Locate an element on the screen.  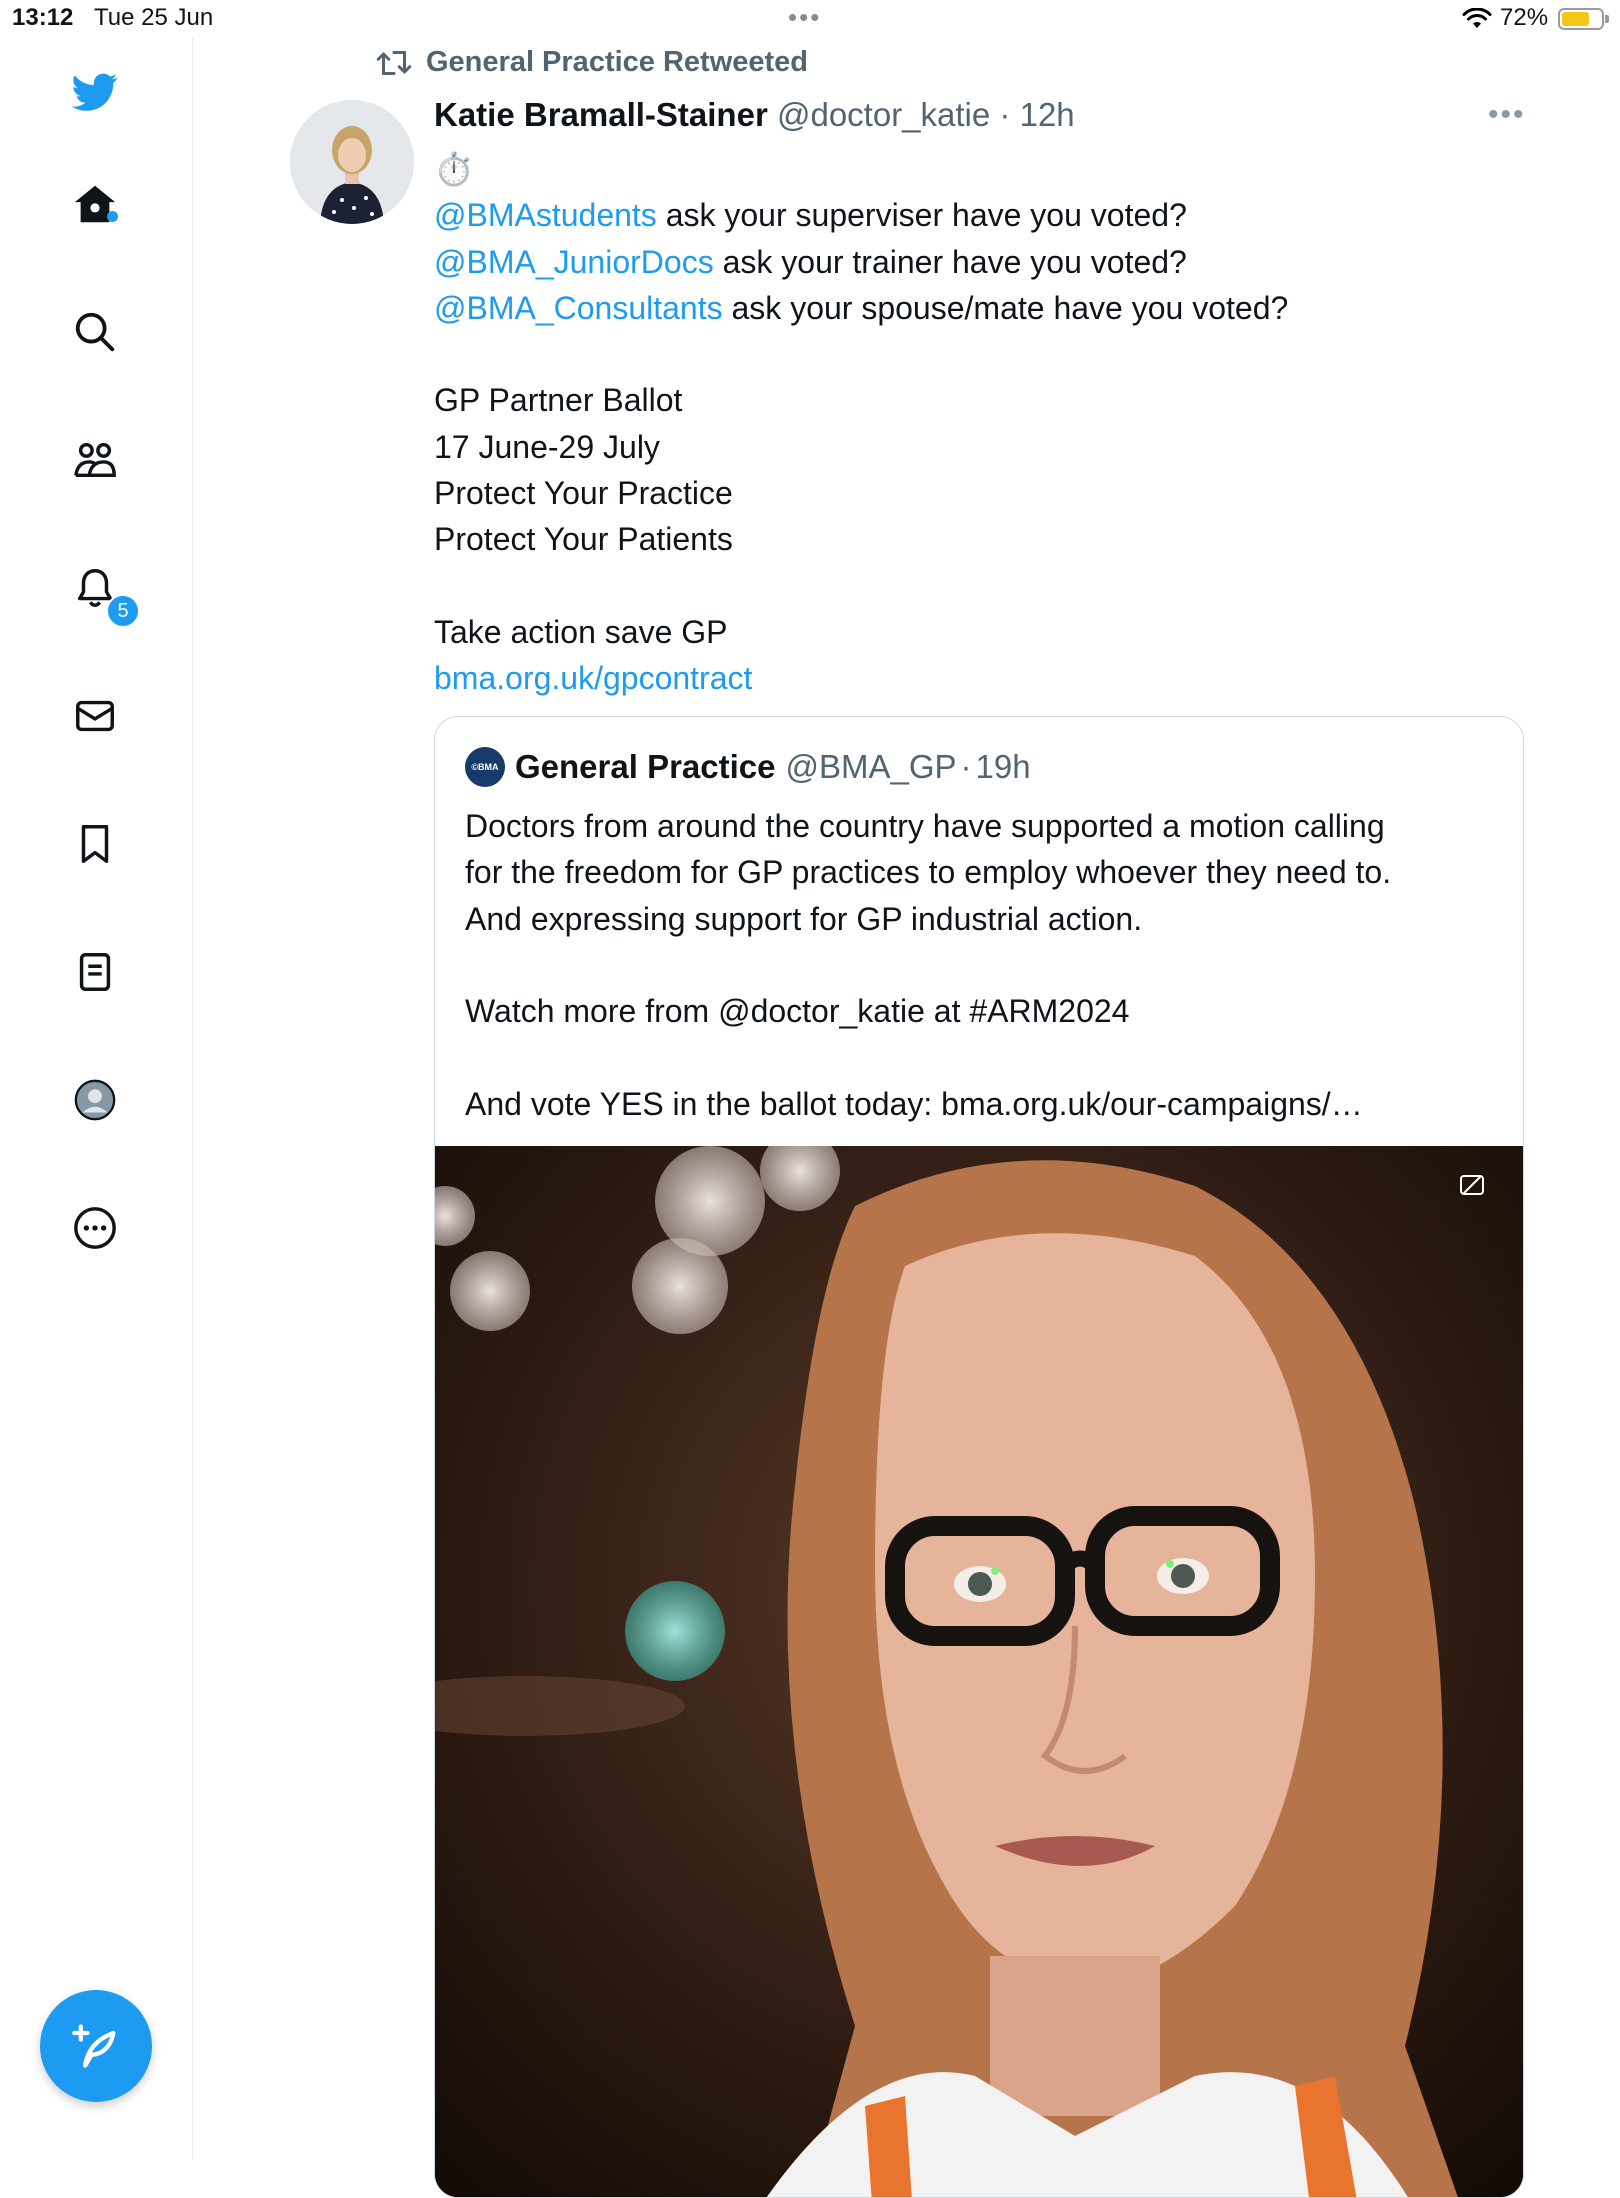
captions-icon is located at coordinates (1472, 1185).